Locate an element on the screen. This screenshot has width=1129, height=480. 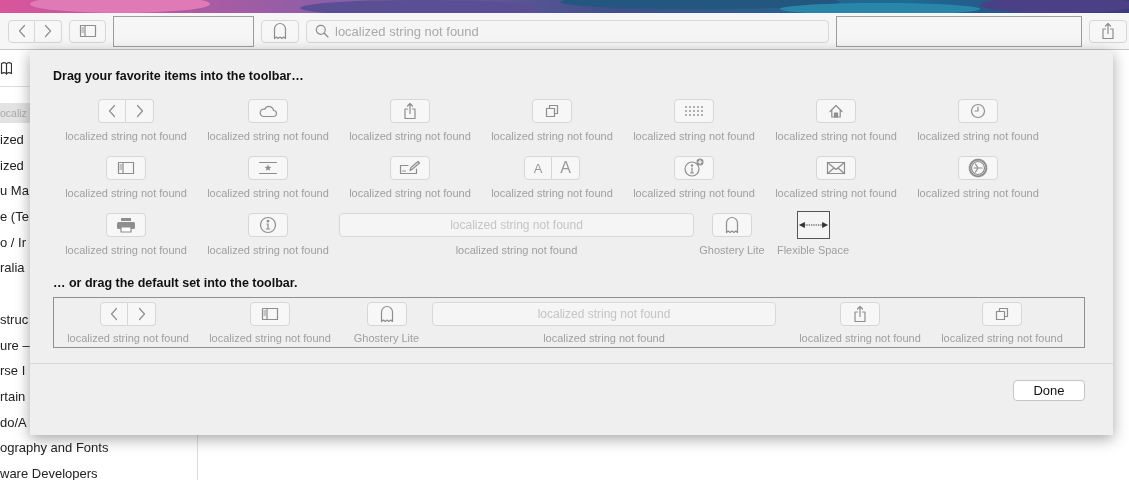
info-button is located at coordinates (268, 225).